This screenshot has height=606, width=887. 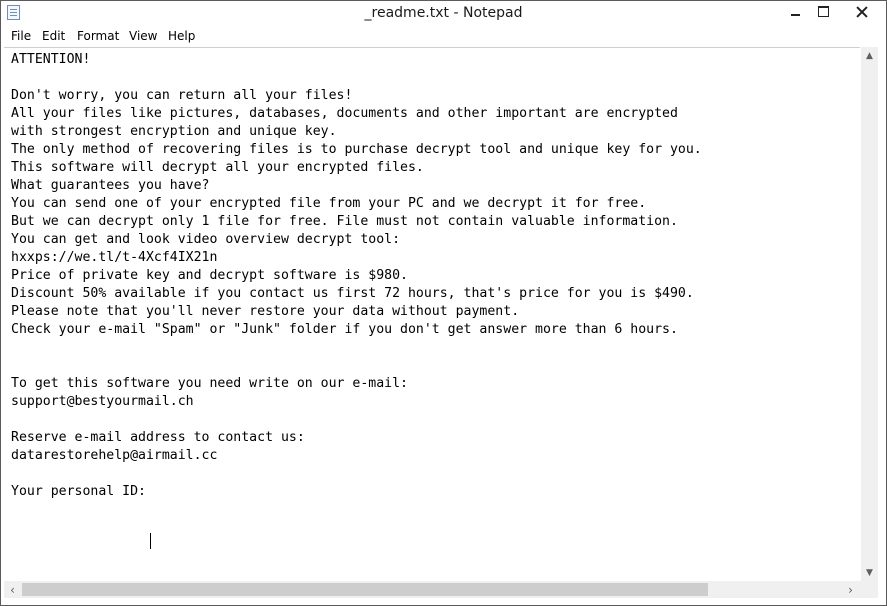 I want to click on title-bar: _readme.txt - Notepad, so click(x=443, y=13).